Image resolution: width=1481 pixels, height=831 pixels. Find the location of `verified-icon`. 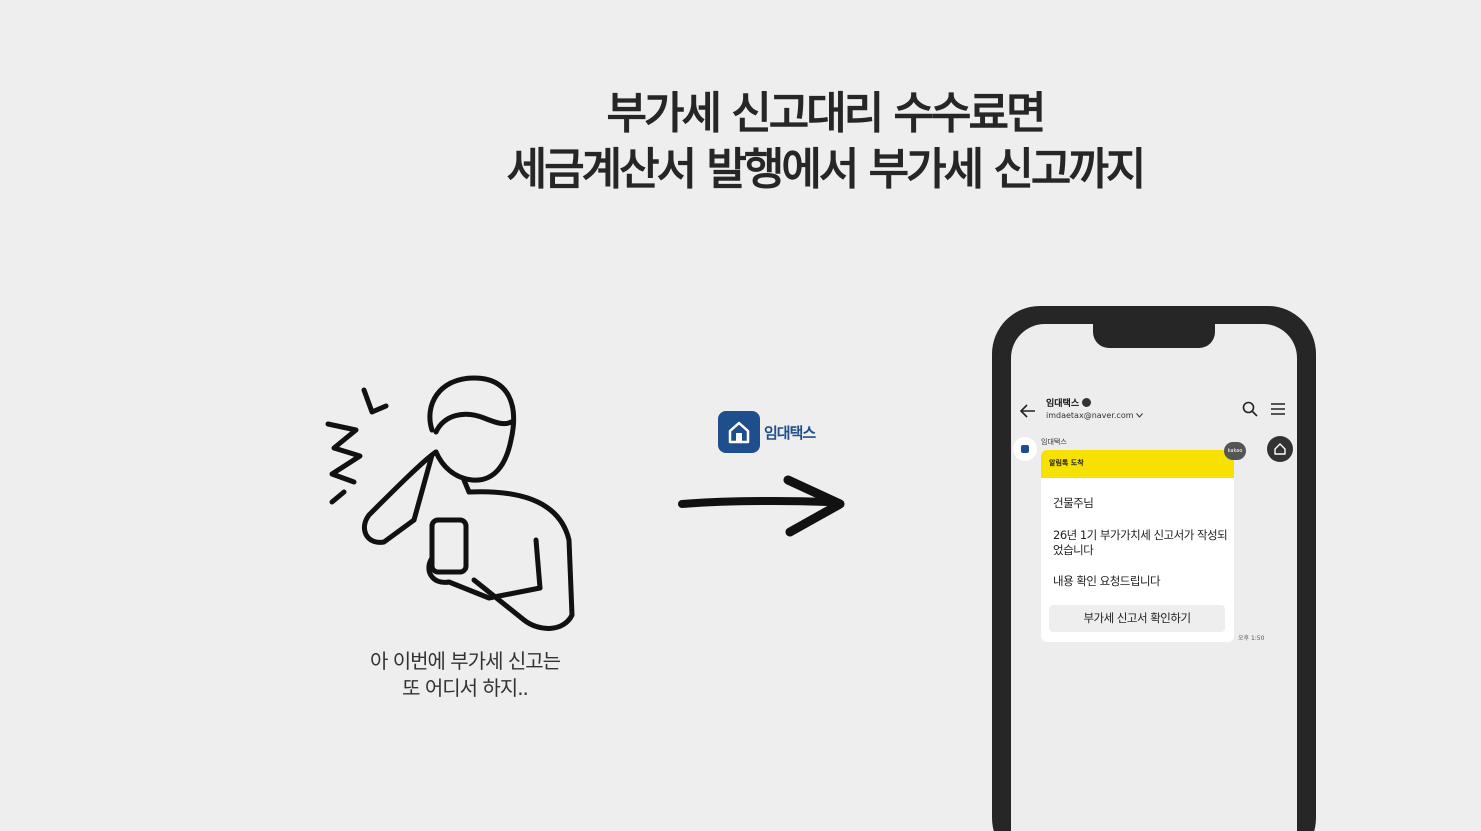

verified-icon is located at coordinates (1087, 402).